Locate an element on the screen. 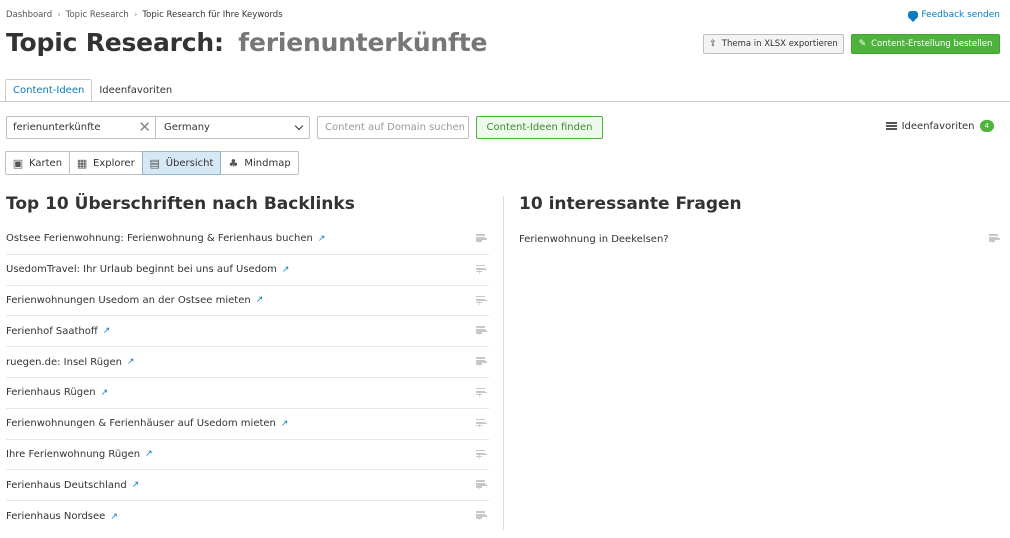 The image size is (1010, 538). list-item: Ihre Ferienwohnung Rügen ↗ + is located at coordinates (247, 455).